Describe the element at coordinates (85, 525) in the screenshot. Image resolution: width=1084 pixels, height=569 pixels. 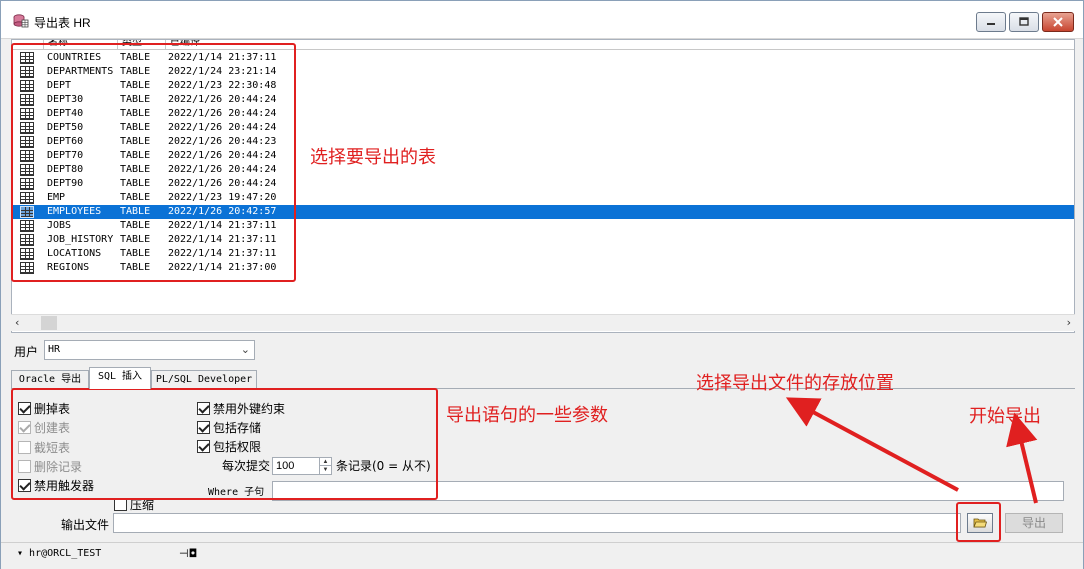
I see `output-file-label: 输出文件` at that location.